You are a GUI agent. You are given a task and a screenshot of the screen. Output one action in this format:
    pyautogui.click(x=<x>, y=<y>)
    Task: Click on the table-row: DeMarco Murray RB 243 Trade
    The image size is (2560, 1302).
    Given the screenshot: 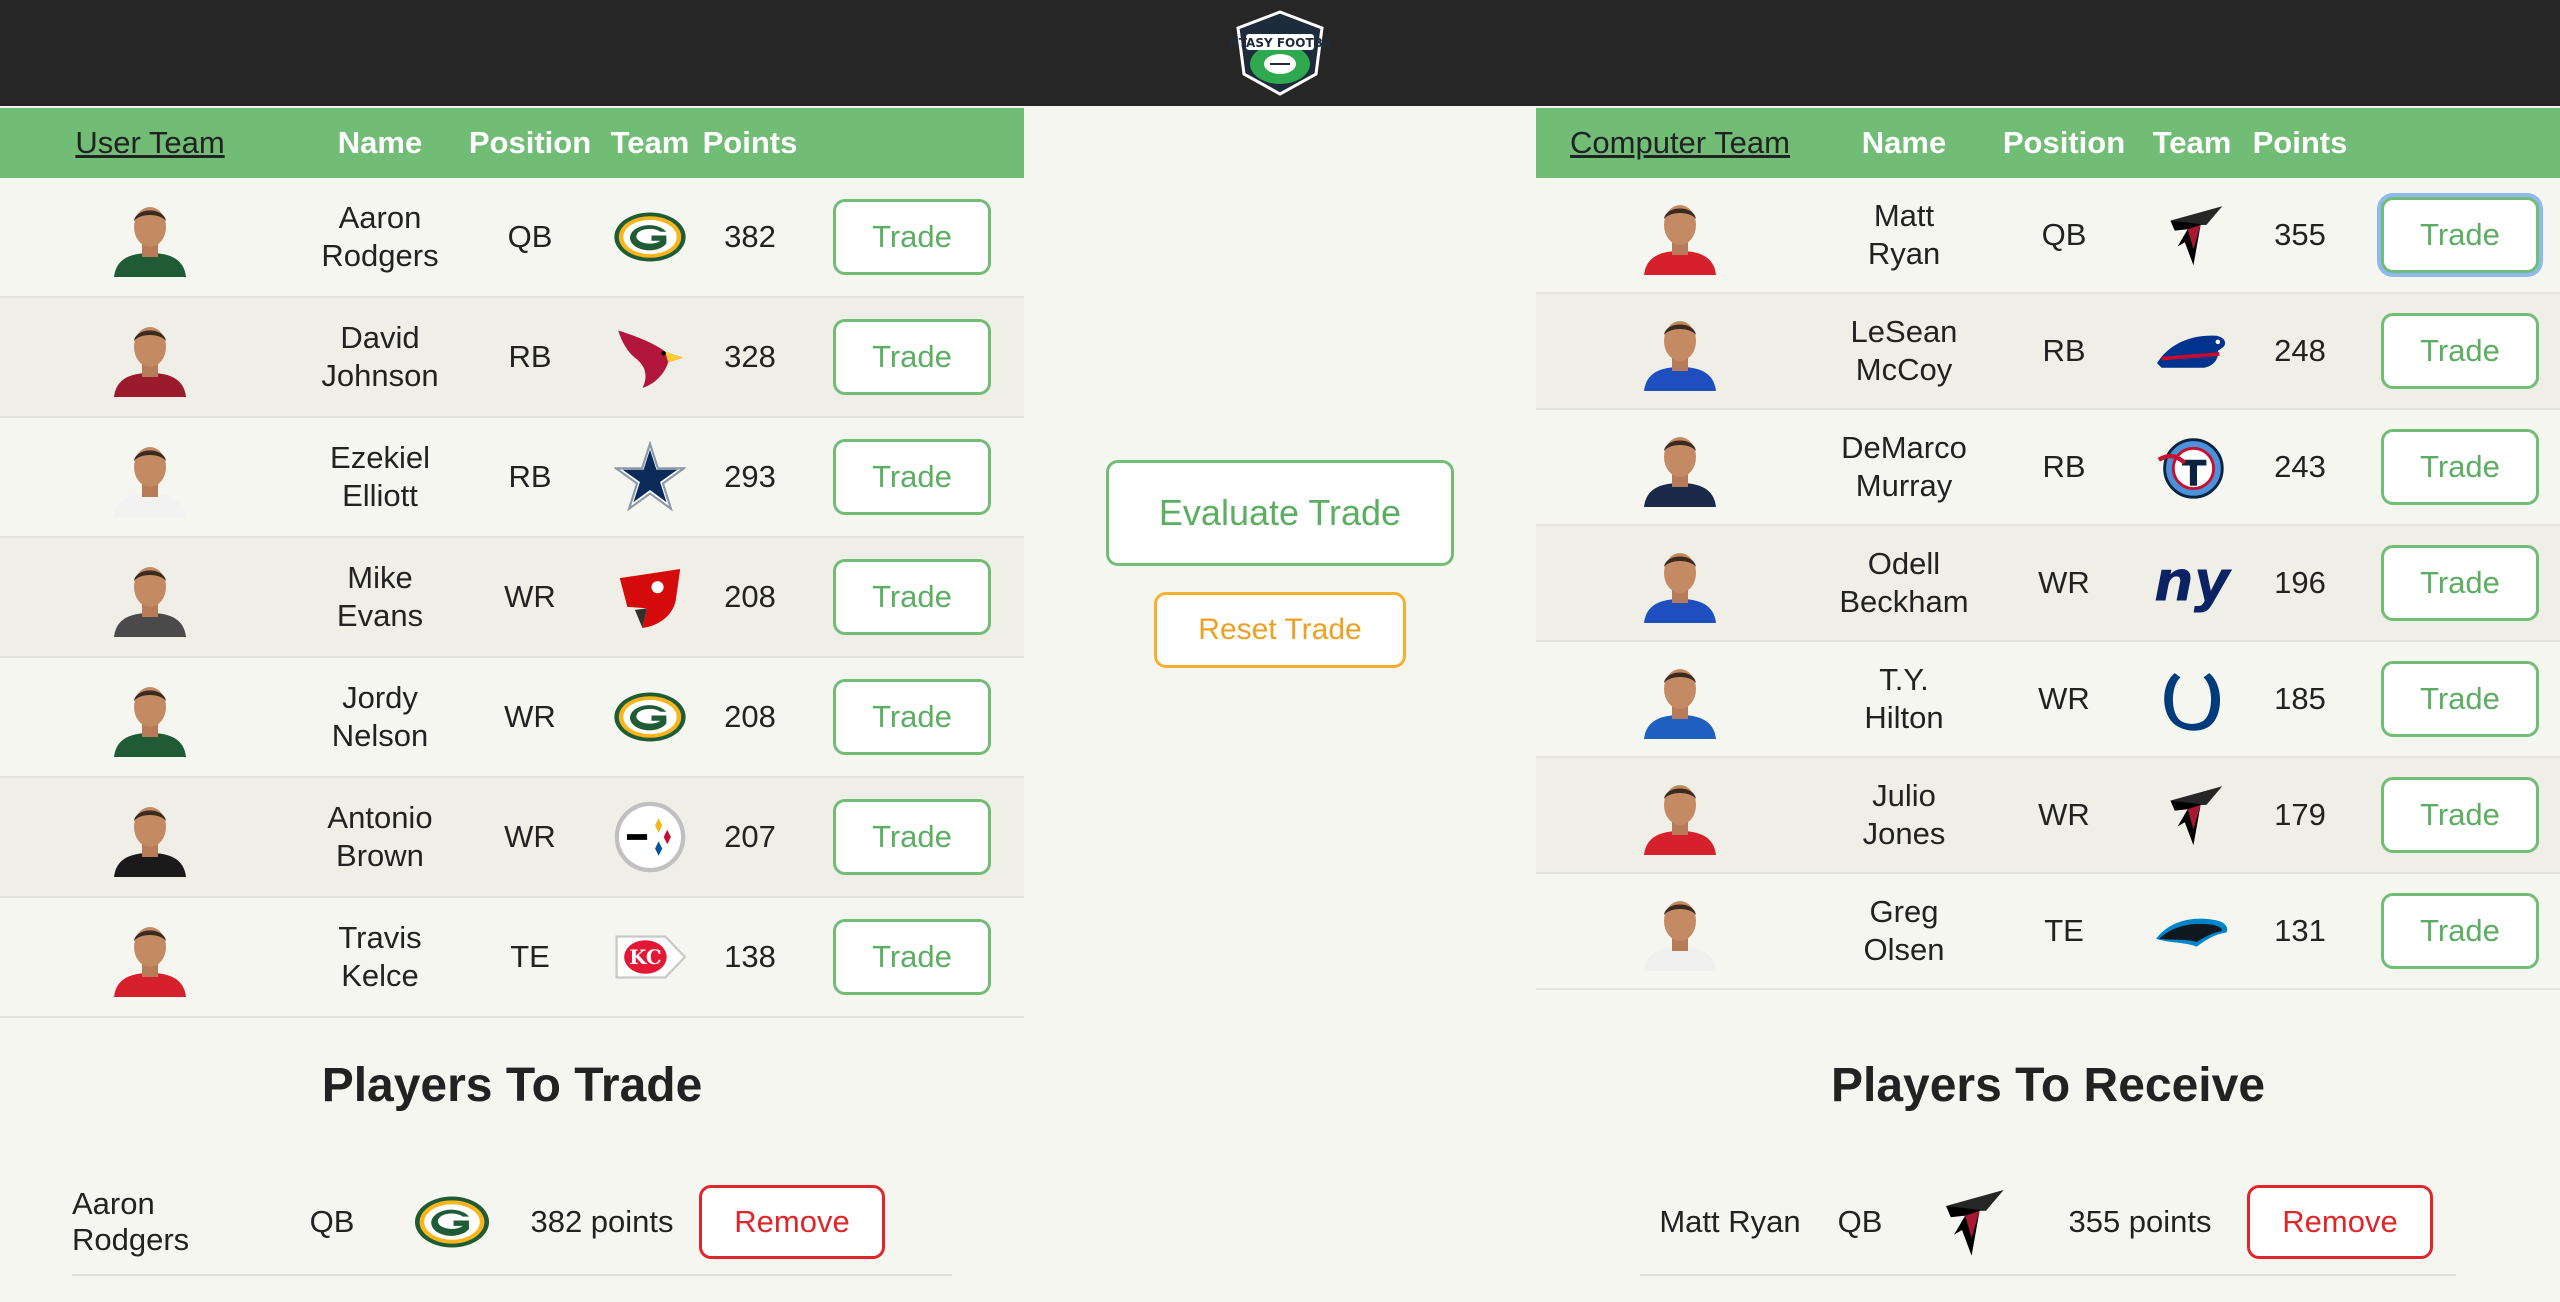 What is the action you would take?
    pyautogui.click(x=2048, y=468)
    